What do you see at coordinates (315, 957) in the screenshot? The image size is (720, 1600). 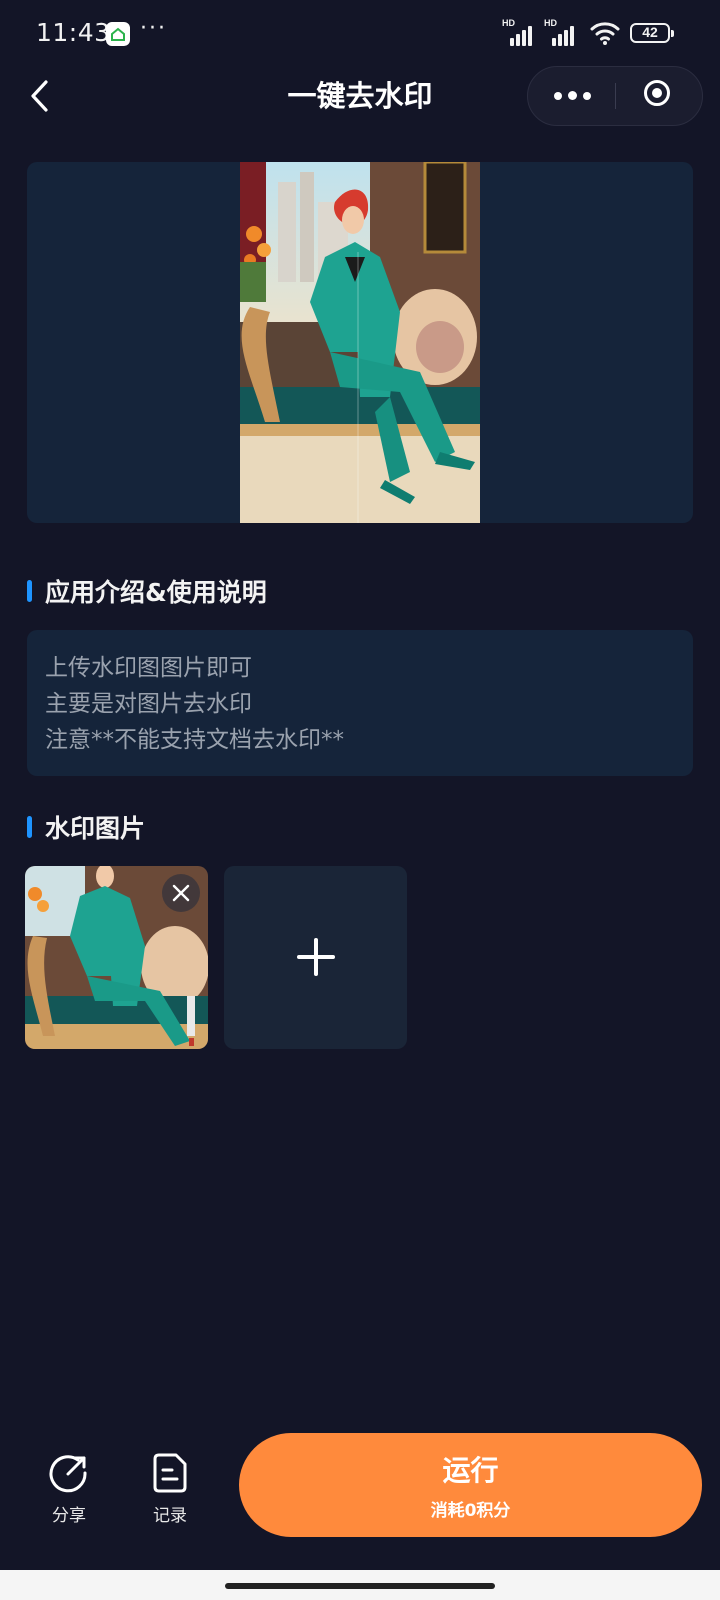 I see `add-image-button` at bounding box center [315, 957].